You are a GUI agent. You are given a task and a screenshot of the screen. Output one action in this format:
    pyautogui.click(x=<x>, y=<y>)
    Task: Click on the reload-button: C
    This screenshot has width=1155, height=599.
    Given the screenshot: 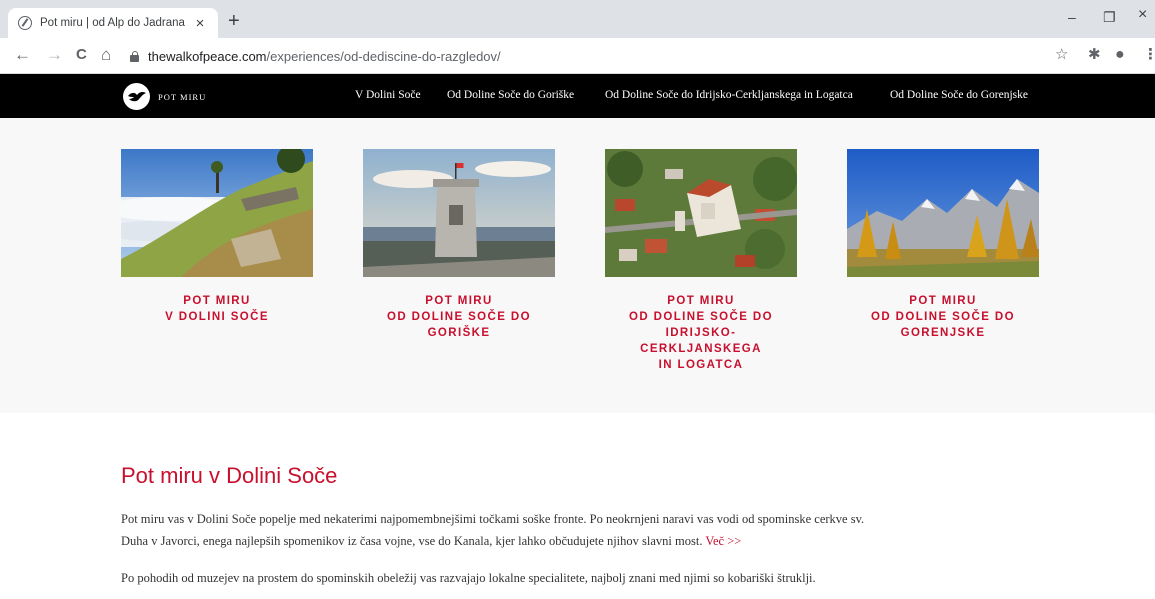 What is the action you would take?
    pyautogui.click(x=81, y=55)
    